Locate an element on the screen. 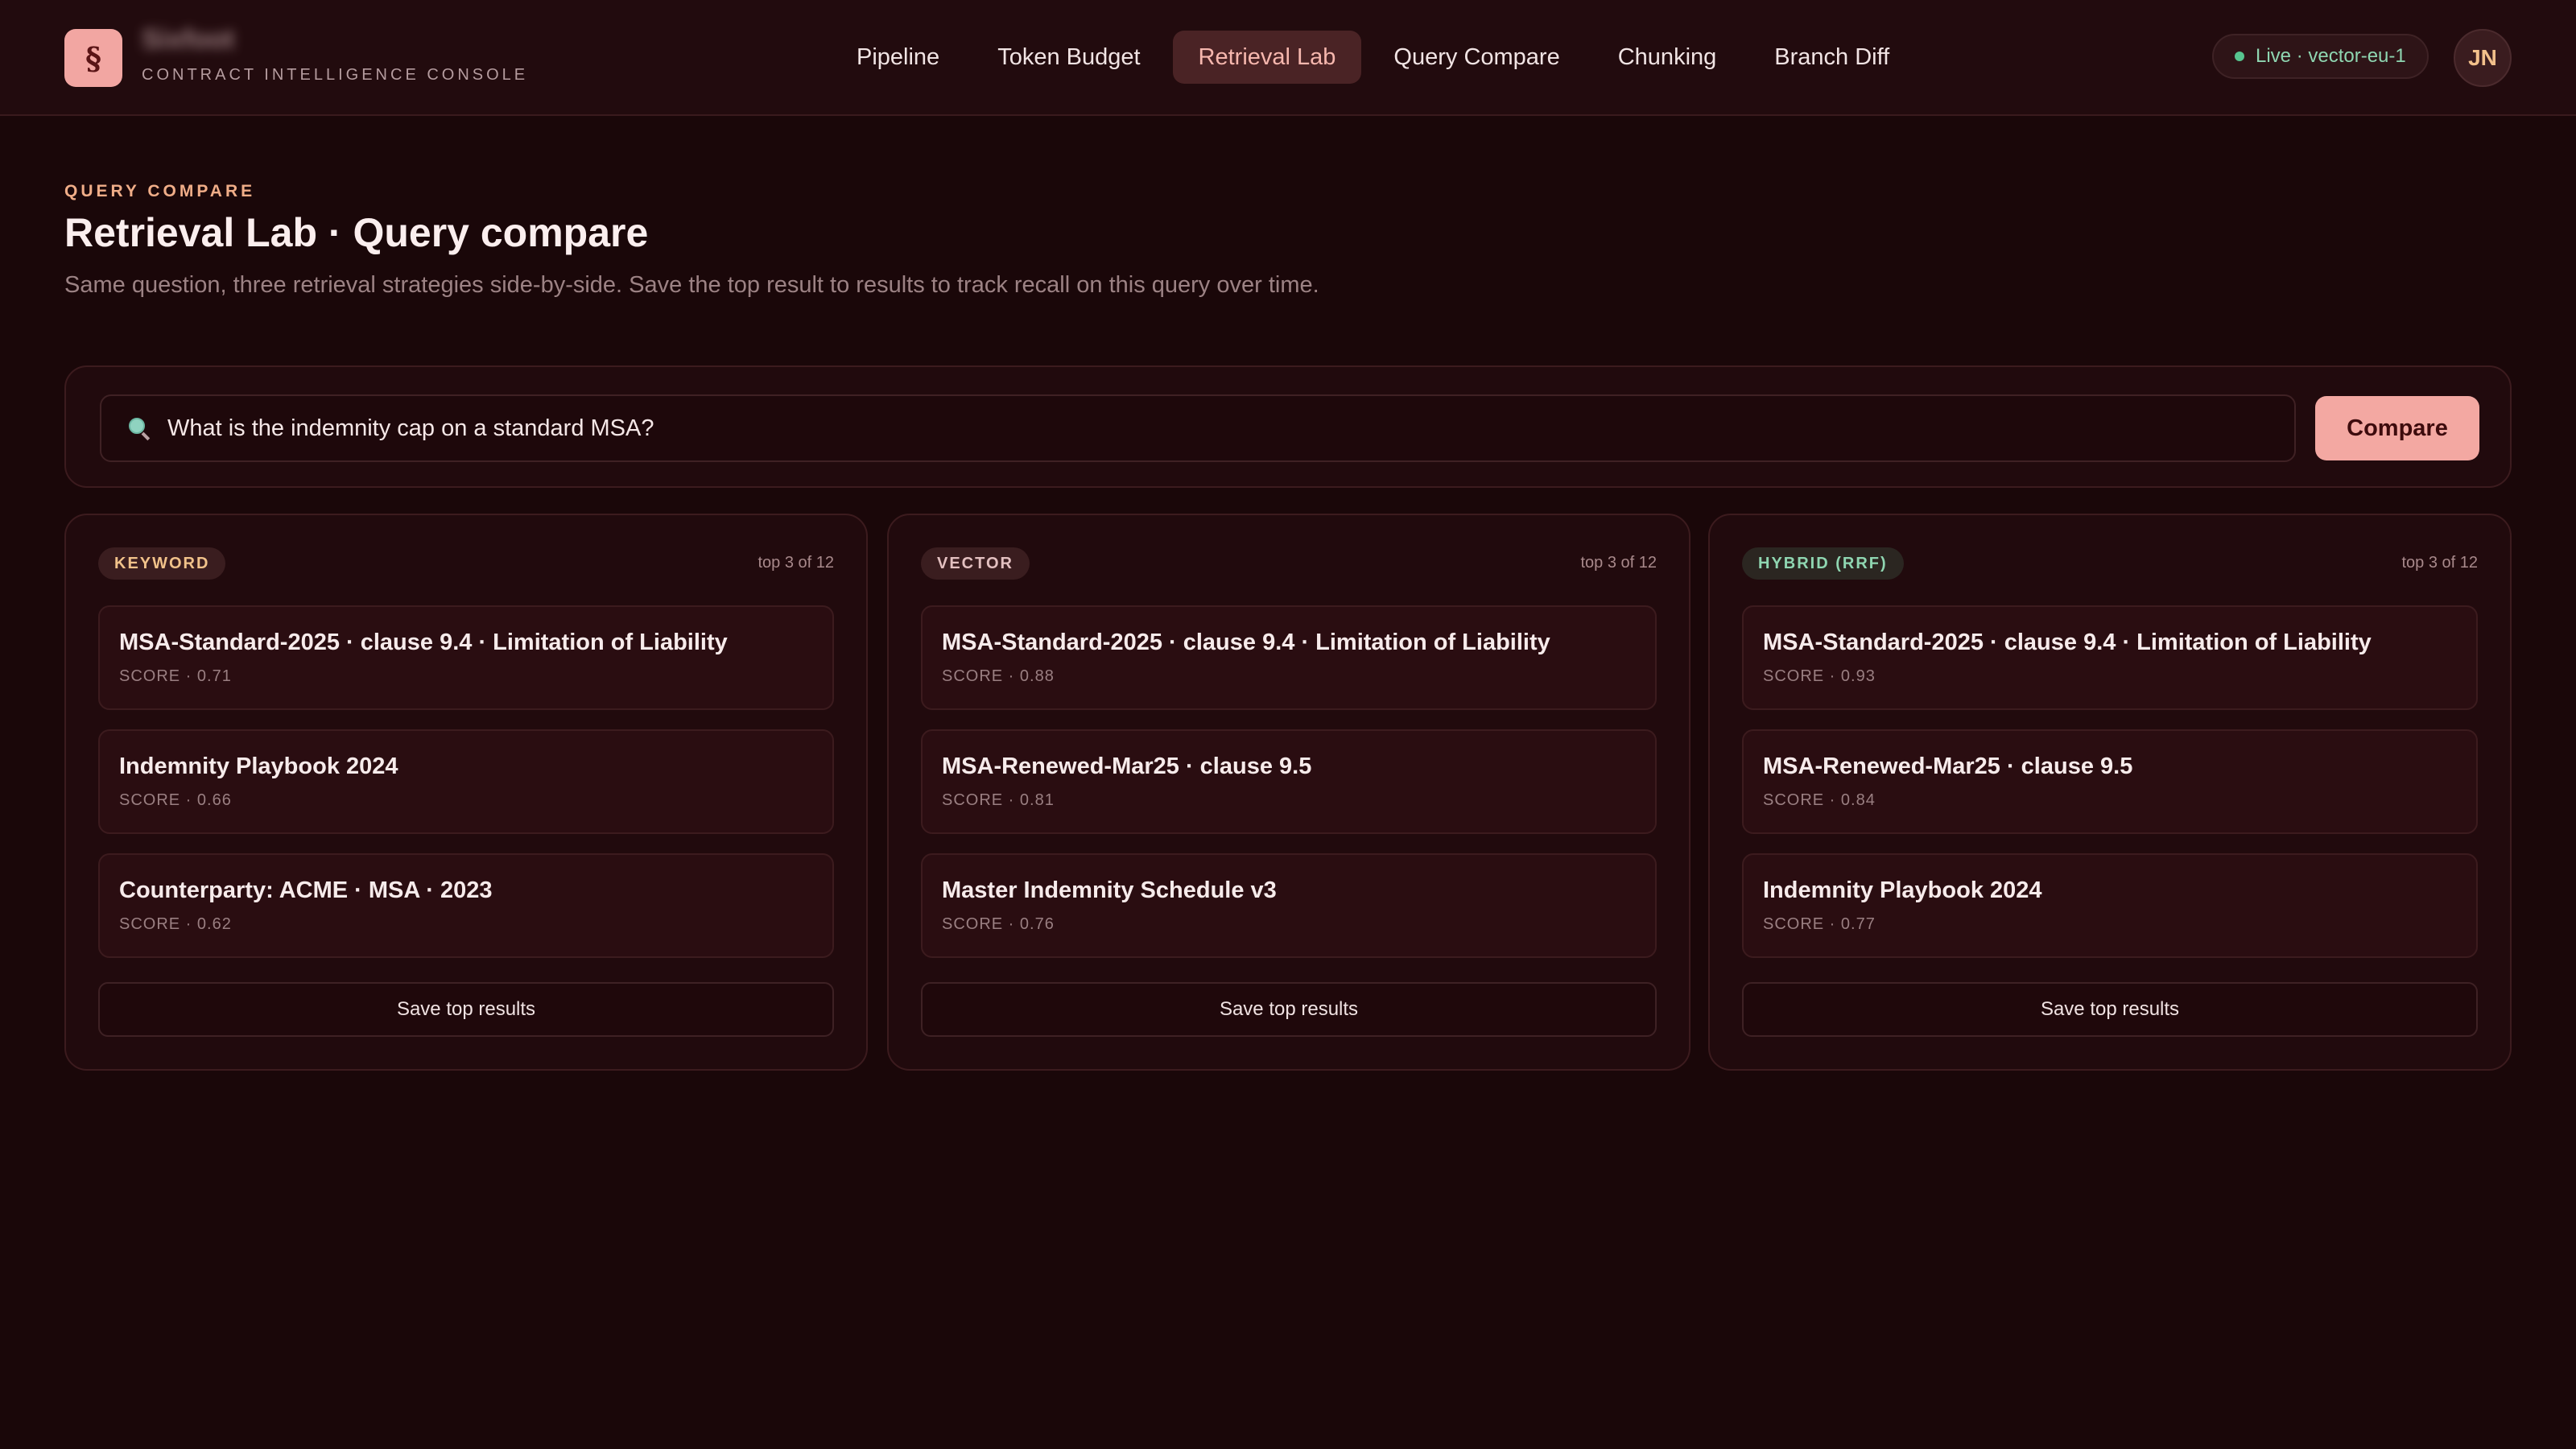  result-item: Indemnity Playbook 2024 SCORE · 0.77 is located at coordinates (2110, 905).